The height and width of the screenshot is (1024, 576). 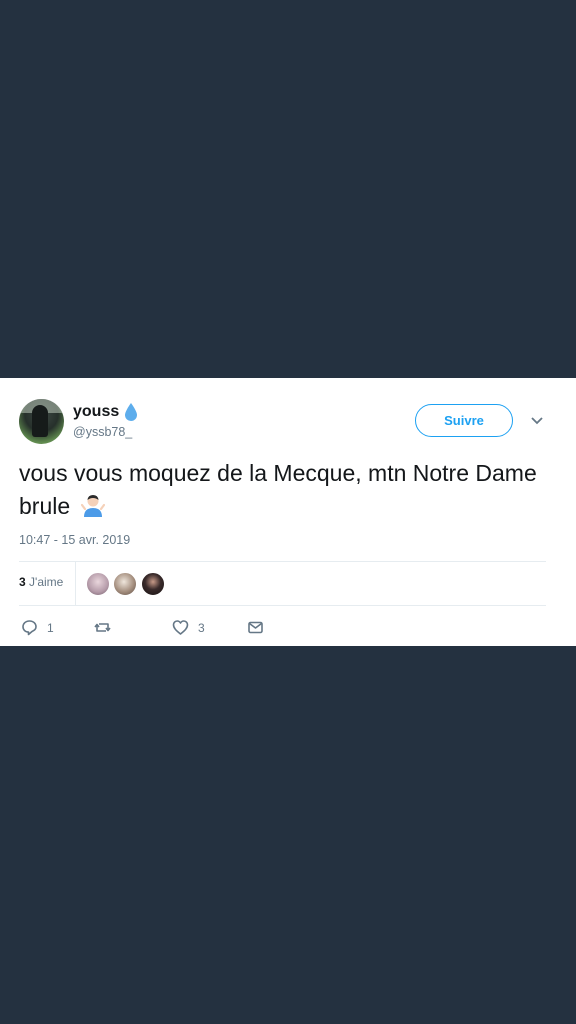 I want to click on retweet-button, so click(x=107, y=627).